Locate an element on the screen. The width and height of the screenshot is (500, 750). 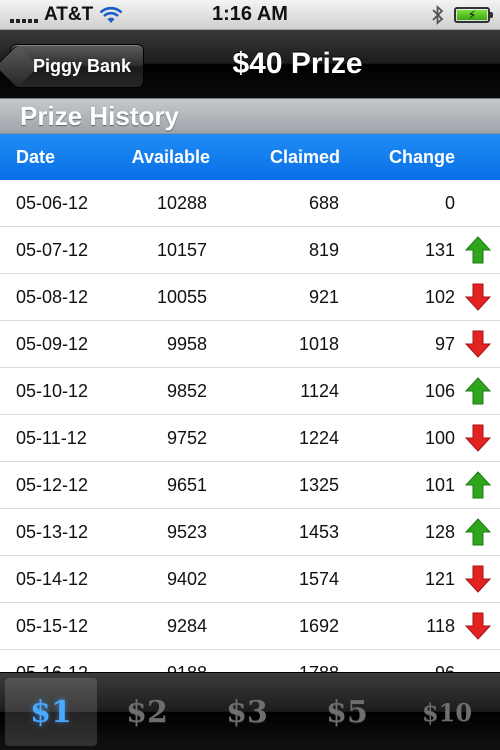
cell-date: 05-15-12 is located at coordinates (52, 625).